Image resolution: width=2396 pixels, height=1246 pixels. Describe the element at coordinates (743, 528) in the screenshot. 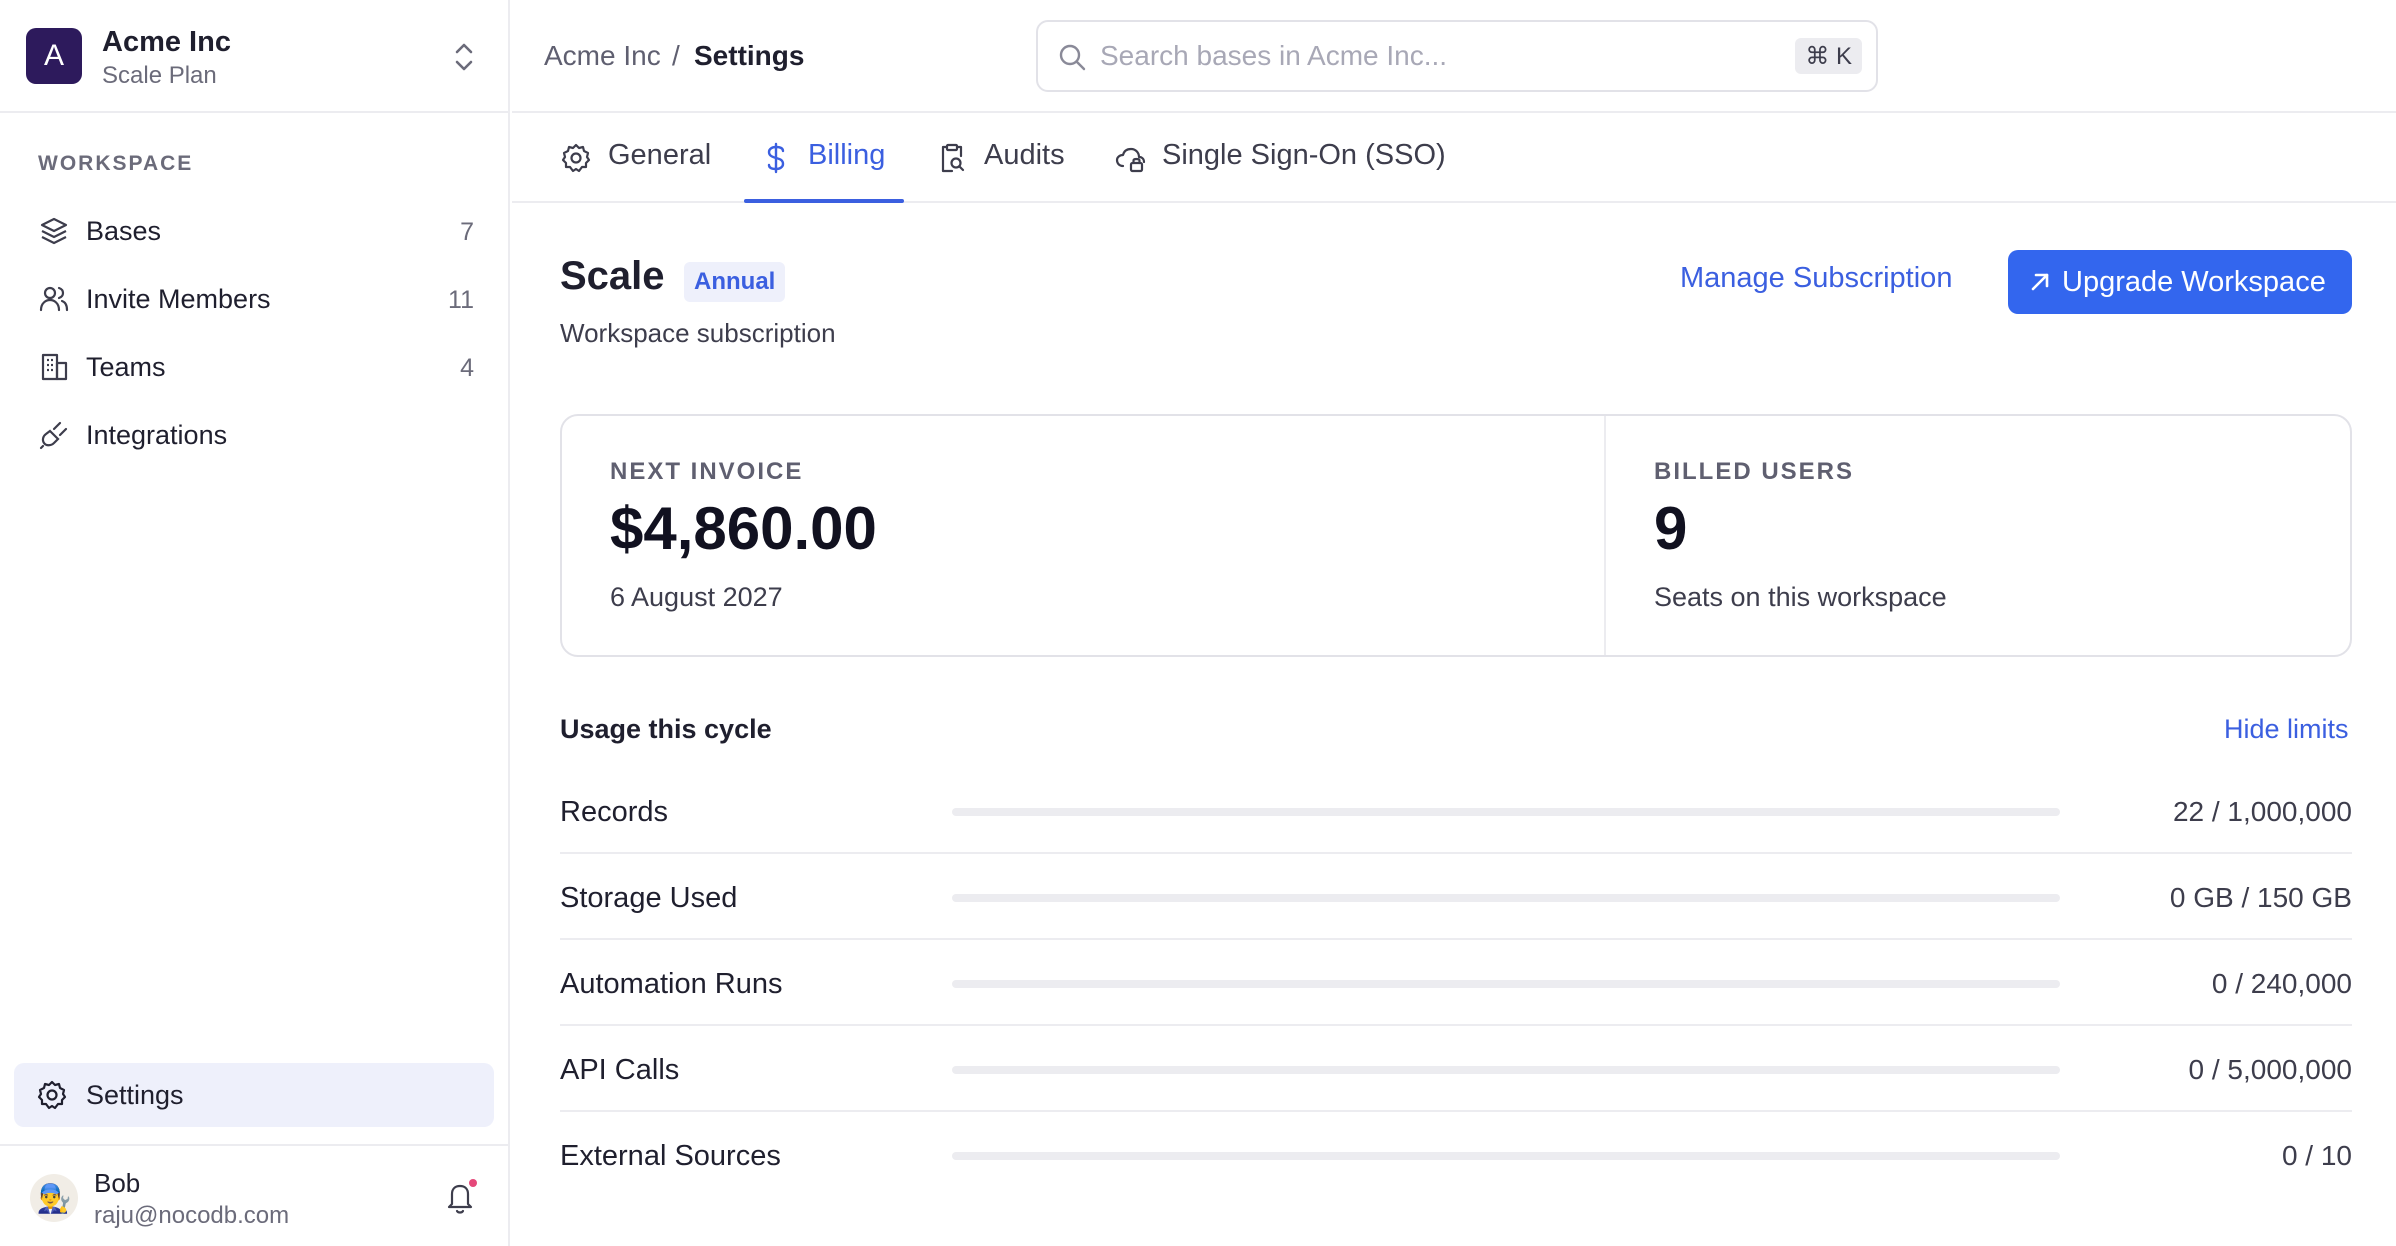

I see `next-invoice-amount: $4,860.00` at that location.